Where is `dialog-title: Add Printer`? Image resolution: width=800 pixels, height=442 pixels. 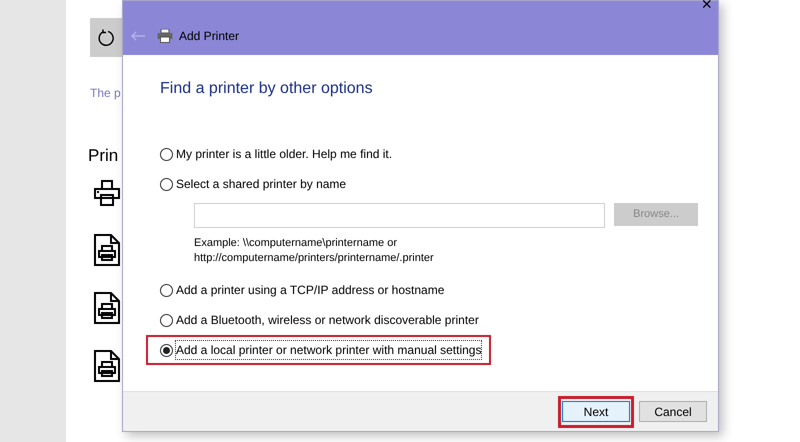 dialog-title: Add Printer is located at coordinates (209, 36).